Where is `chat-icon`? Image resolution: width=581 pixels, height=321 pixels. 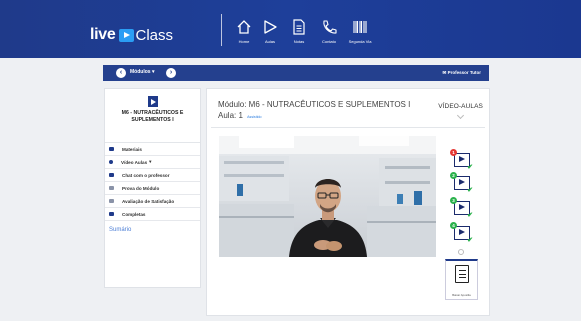 chat-icon is located at coordinates (111, 175).